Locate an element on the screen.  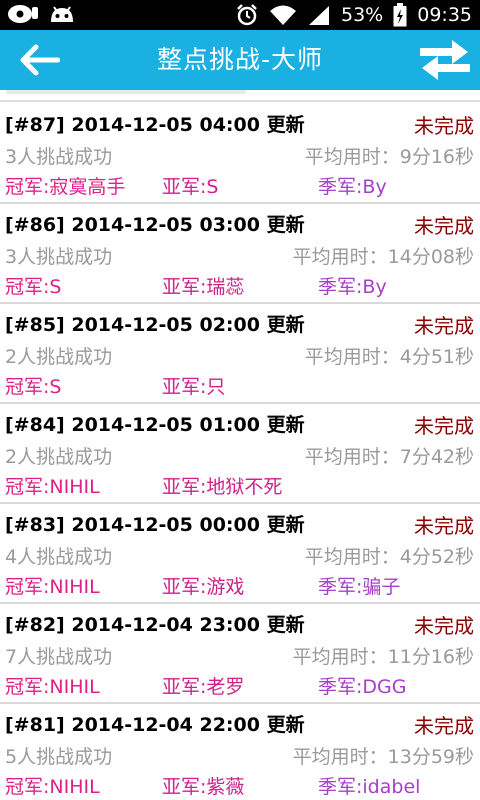
chat-notification-icon is located at coordinates (23, 14).